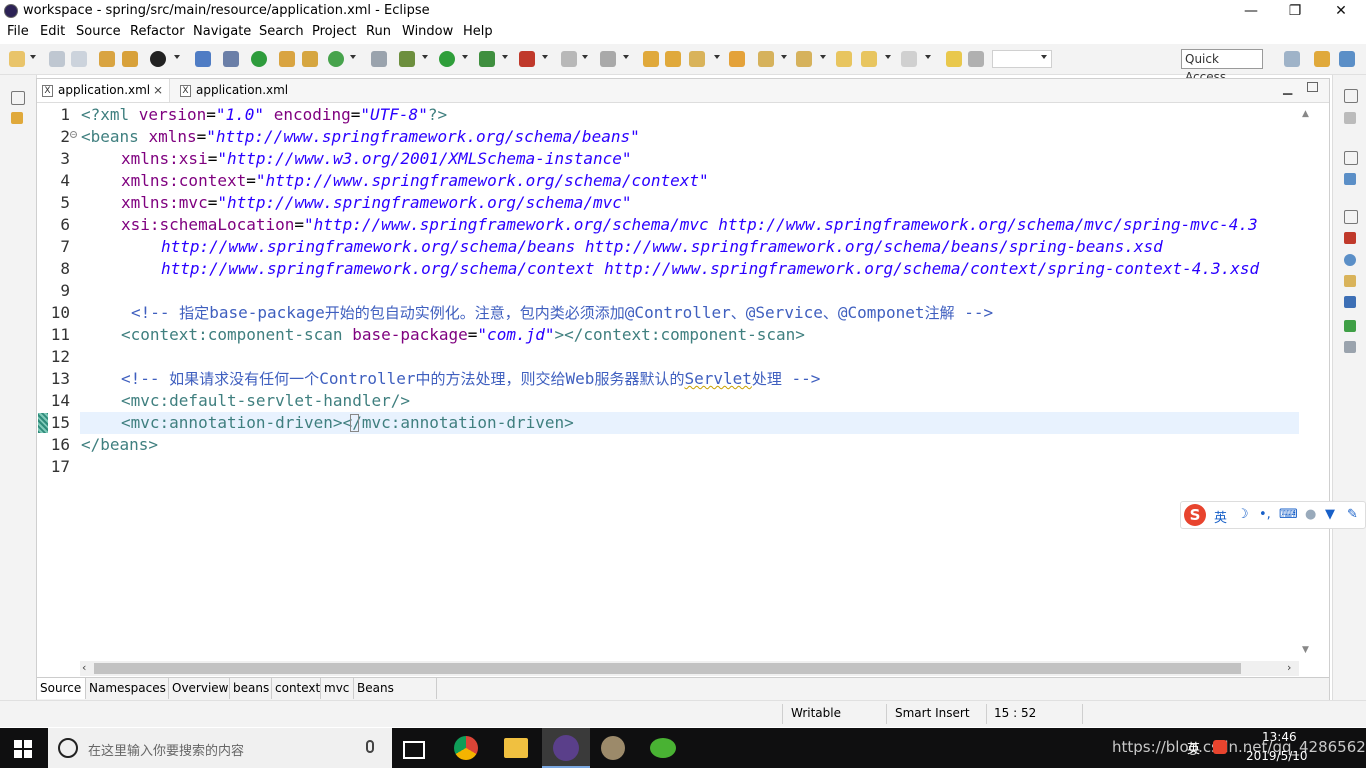 The width and height of the screenshot is (1366, 768). What do you see at coordinates (844, 59) in the screenshot?
I see `last-edit-icon` at bounding box center [844, 59].